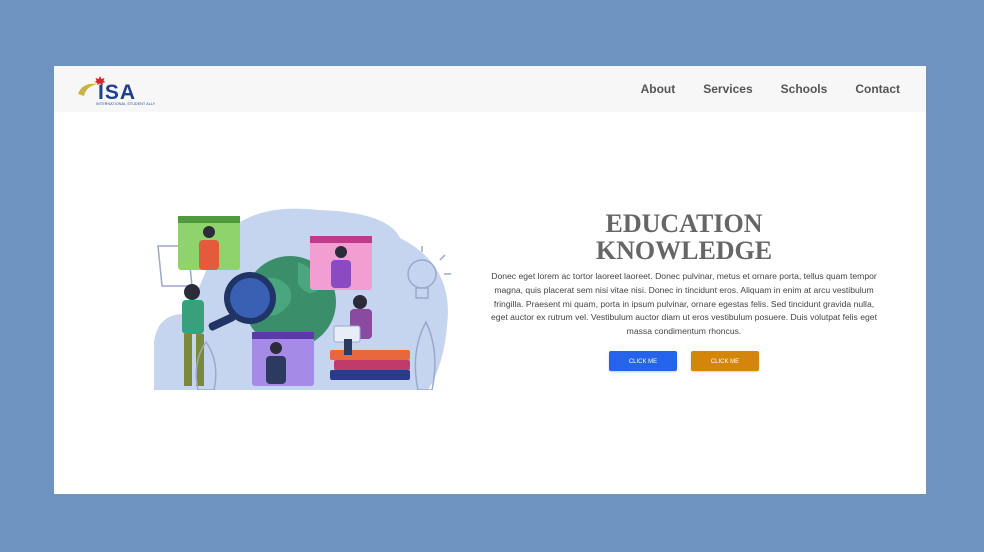  I want to click on nav-link-contact: Contact, so click(877, 89).